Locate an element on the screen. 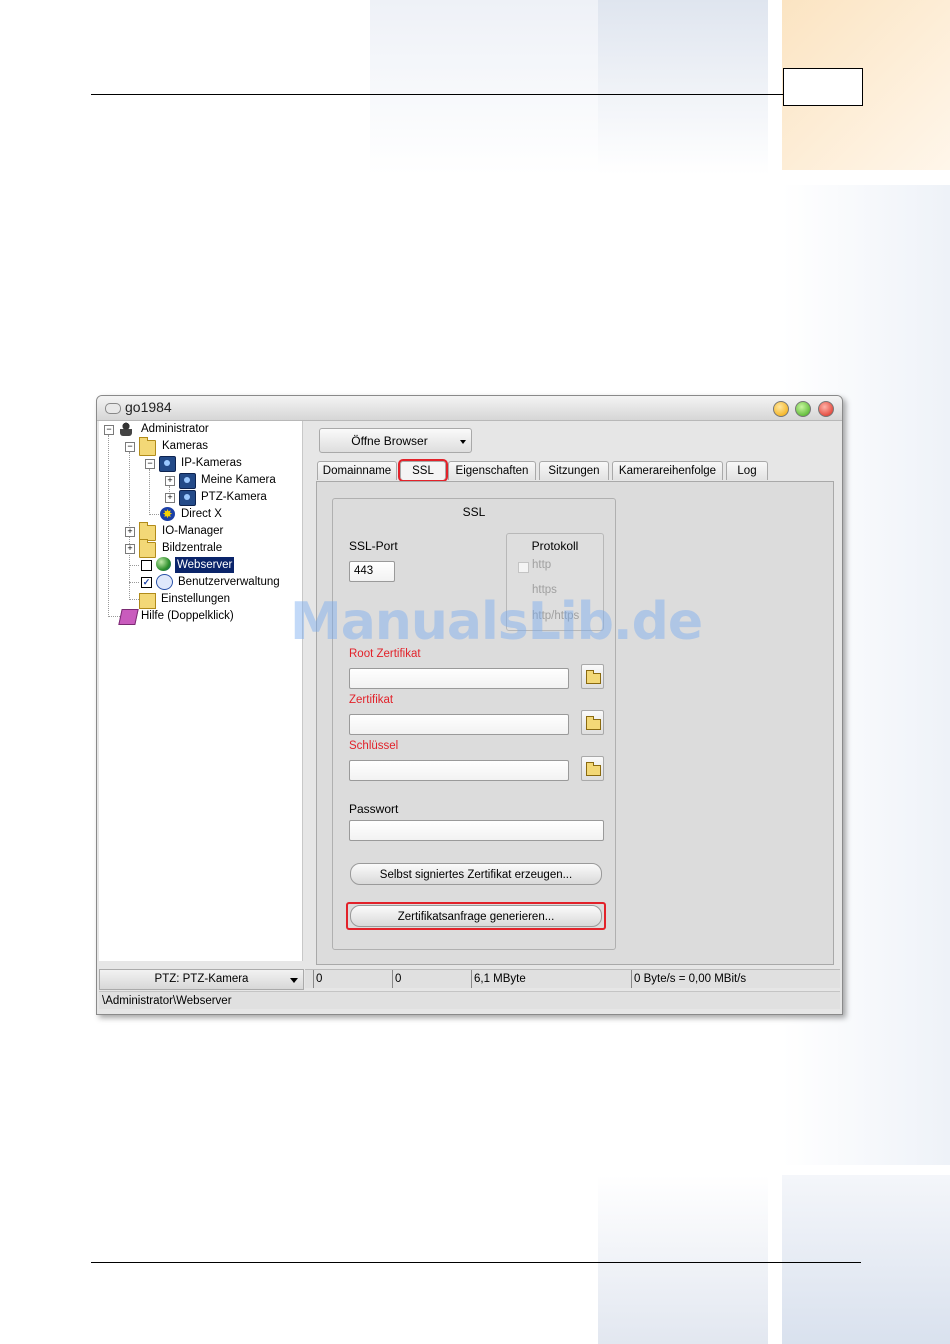 The height and width of the screenshot is (1344, 950). directx-icon: ✸ is located at coordinates (167, 514).